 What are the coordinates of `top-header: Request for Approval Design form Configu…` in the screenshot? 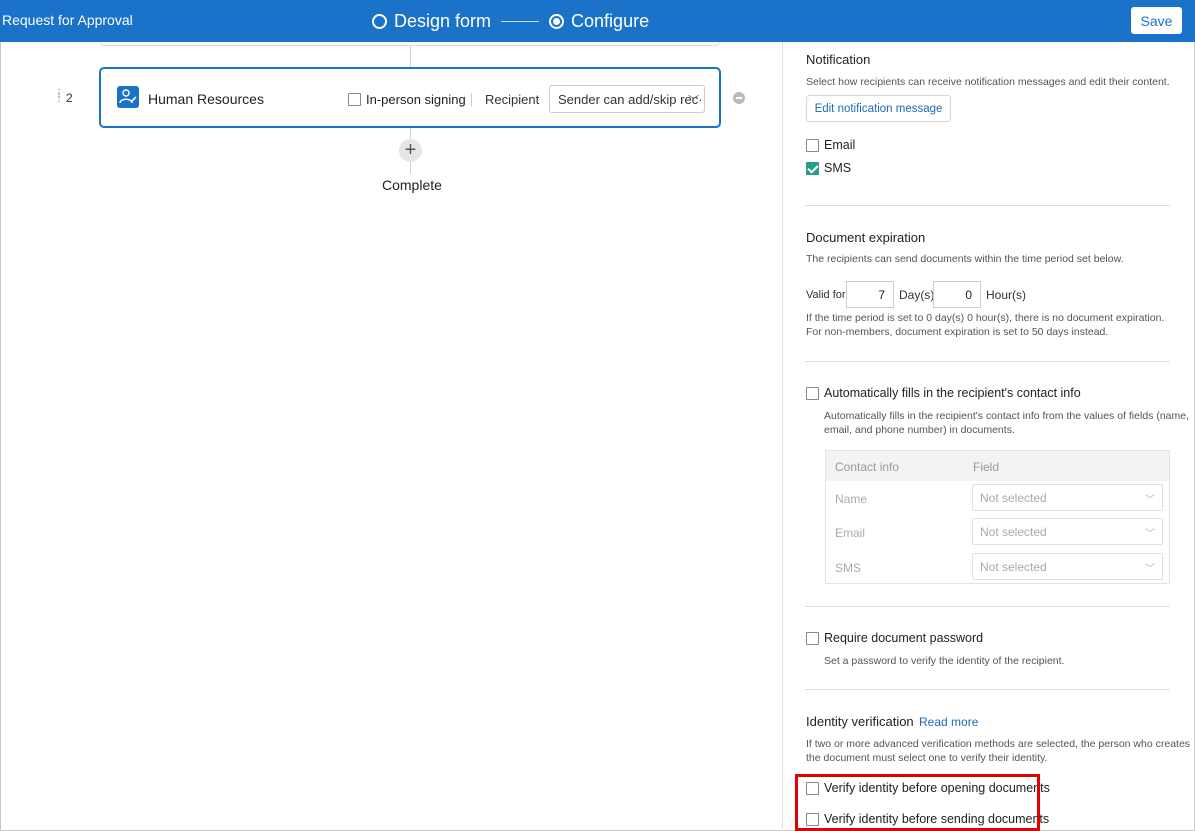 It's located at (597, 21).